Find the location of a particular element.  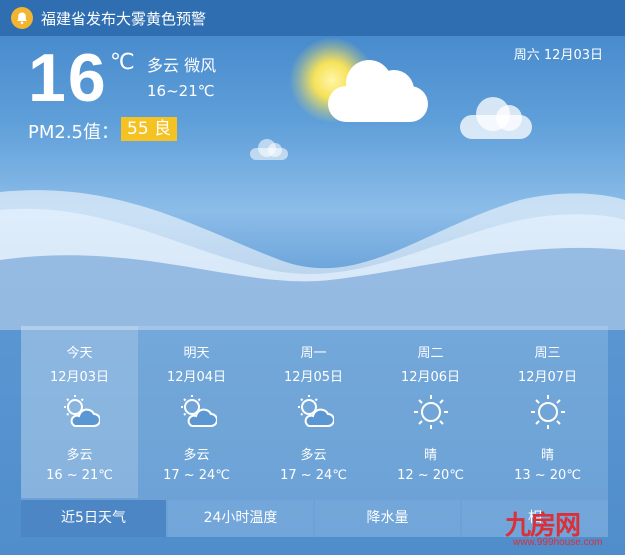

pm25-badge: 55 良 is located at coordinates (149, 129).